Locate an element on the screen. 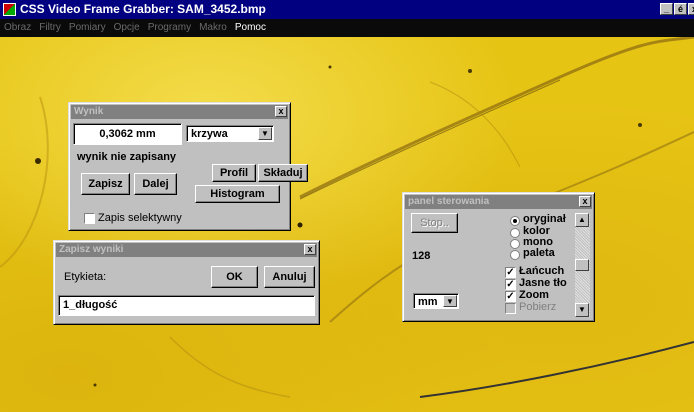 The image size is (694, 412). zapisz-button: Zapisz is located at coordinates (105, 184).